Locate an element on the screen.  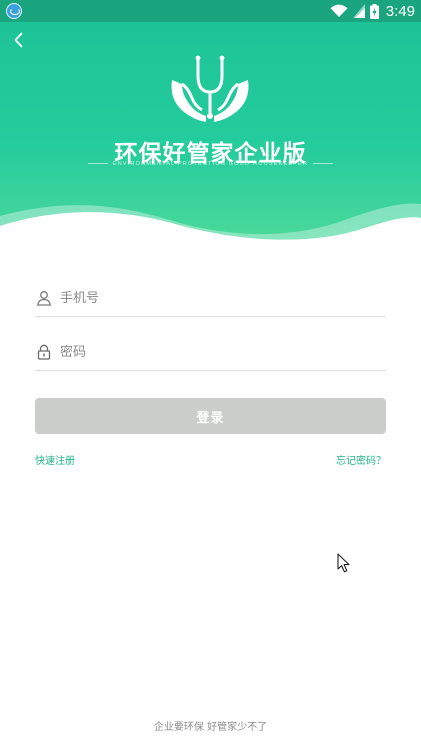
mouse-cursor-icon is located at coordinates (343, 563).